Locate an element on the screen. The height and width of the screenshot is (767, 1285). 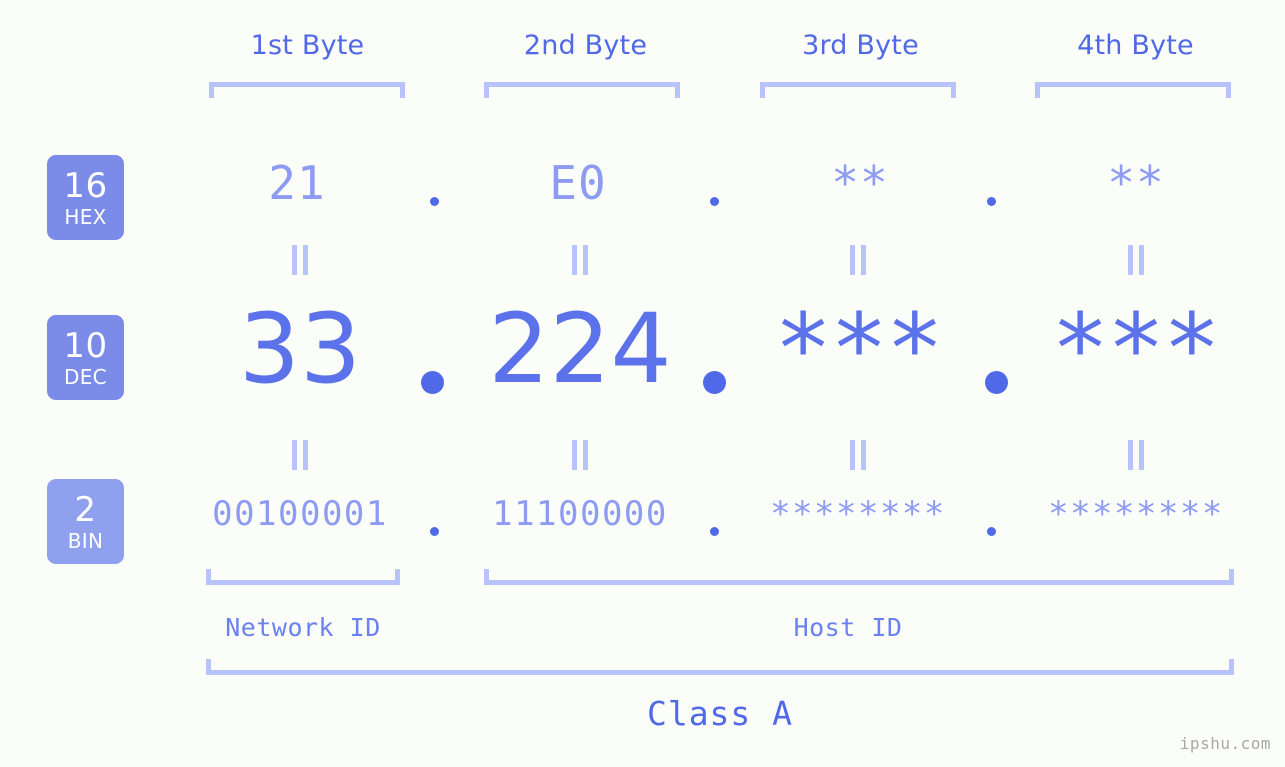
dec-byte-1: 33 is located at coordinates (300, 349).